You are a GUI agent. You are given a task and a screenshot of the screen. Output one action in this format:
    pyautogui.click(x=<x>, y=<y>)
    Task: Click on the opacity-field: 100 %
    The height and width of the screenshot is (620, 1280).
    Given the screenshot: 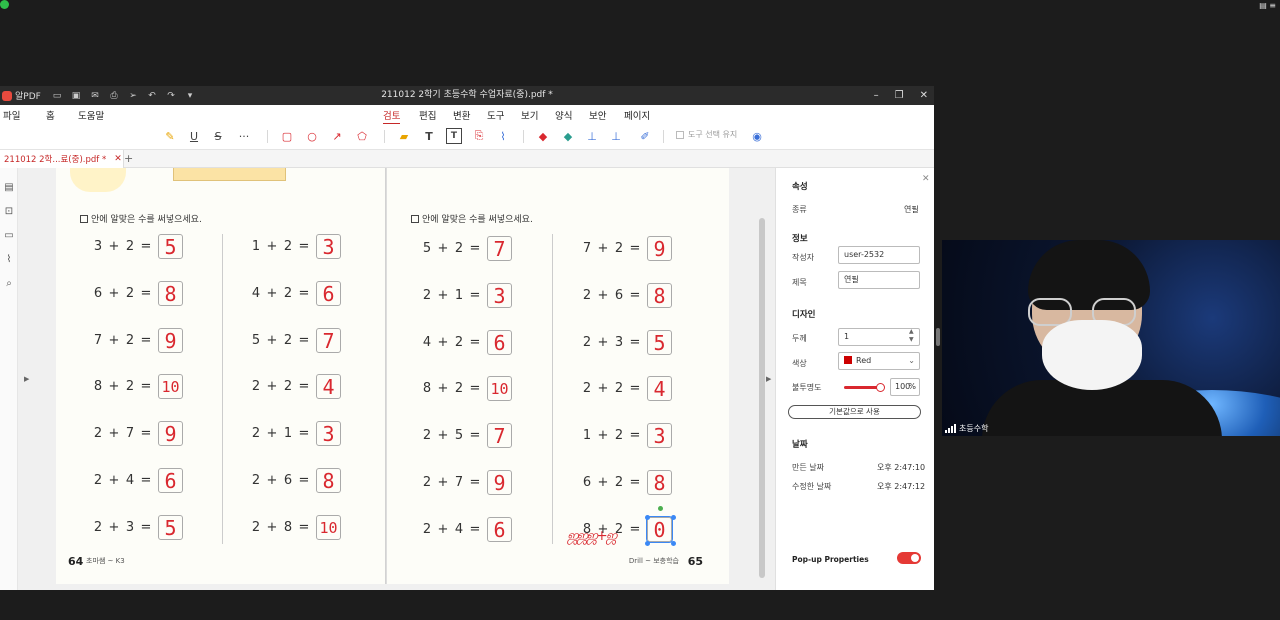 What is the action you would take?
    pyautogui.click(x=905, y=387)
    